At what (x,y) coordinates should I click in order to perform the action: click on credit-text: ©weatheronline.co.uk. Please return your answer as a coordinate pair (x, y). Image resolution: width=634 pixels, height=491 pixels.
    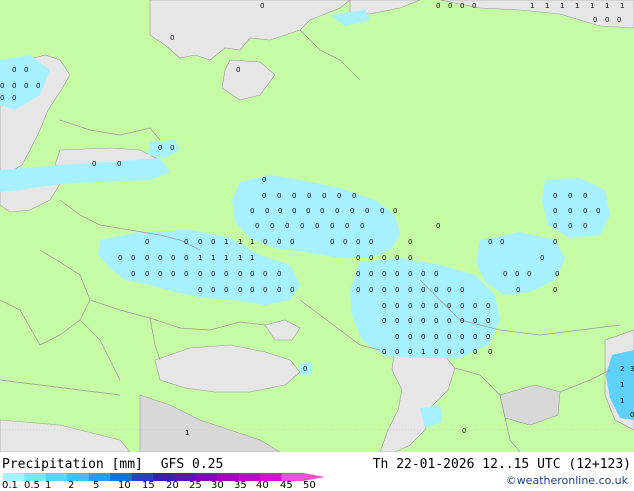
    Looking at the image, I should click on (566, 480).